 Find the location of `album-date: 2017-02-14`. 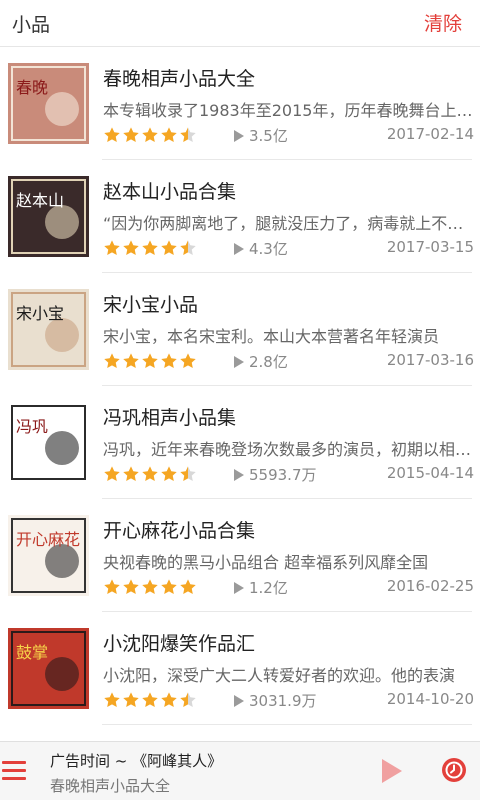

album-date: 2017-02-14 is located at coordinates (430, 134).